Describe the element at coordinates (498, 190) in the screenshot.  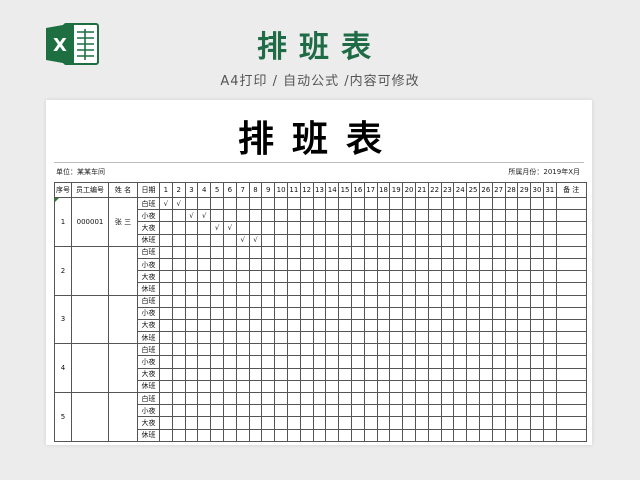
I see `header-day: 27` at that location.